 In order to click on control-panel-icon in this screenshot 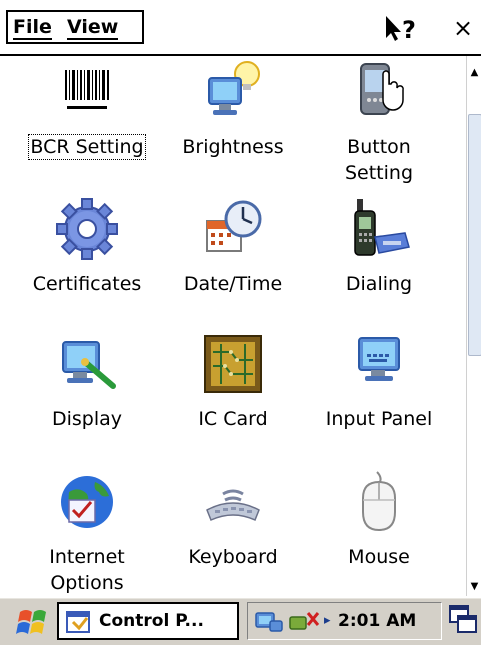, I will do `click(78, 622)`.